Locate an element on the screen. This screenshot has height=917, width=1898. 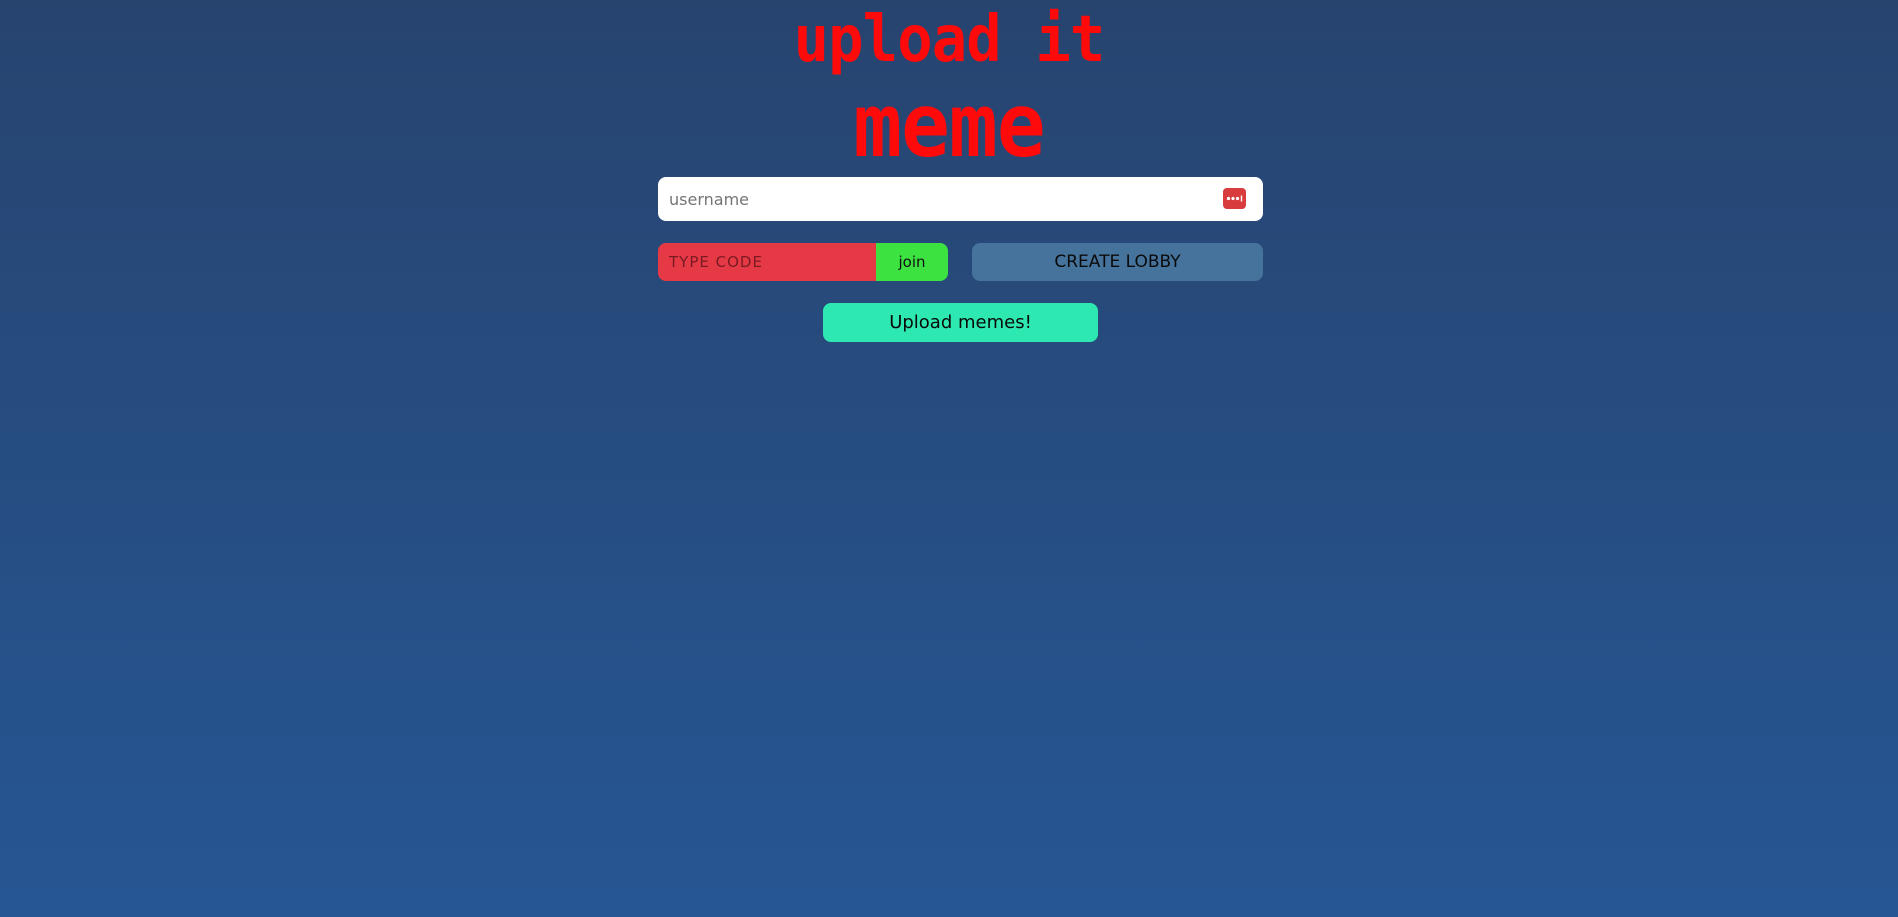
upload-memes-button: Upload memes! is located at coordinates (960, 322).